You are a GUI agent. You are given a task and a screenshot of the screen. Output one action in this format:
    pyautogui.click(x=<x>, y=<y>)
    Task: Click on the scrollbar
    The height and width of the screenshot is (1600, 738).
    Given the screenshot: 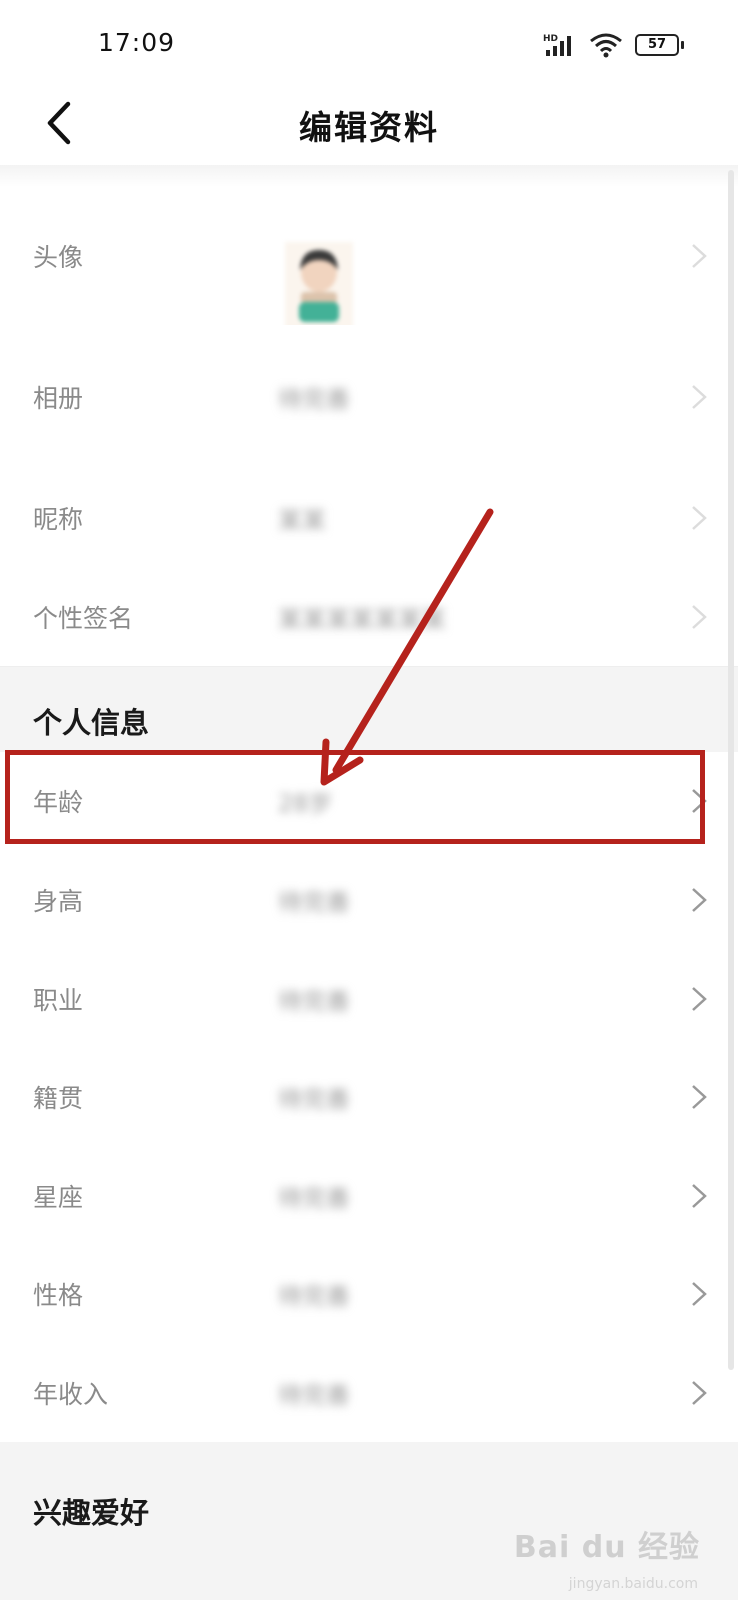 What is the action you would take?
    pyautogui.click(x=731, y=770)
    